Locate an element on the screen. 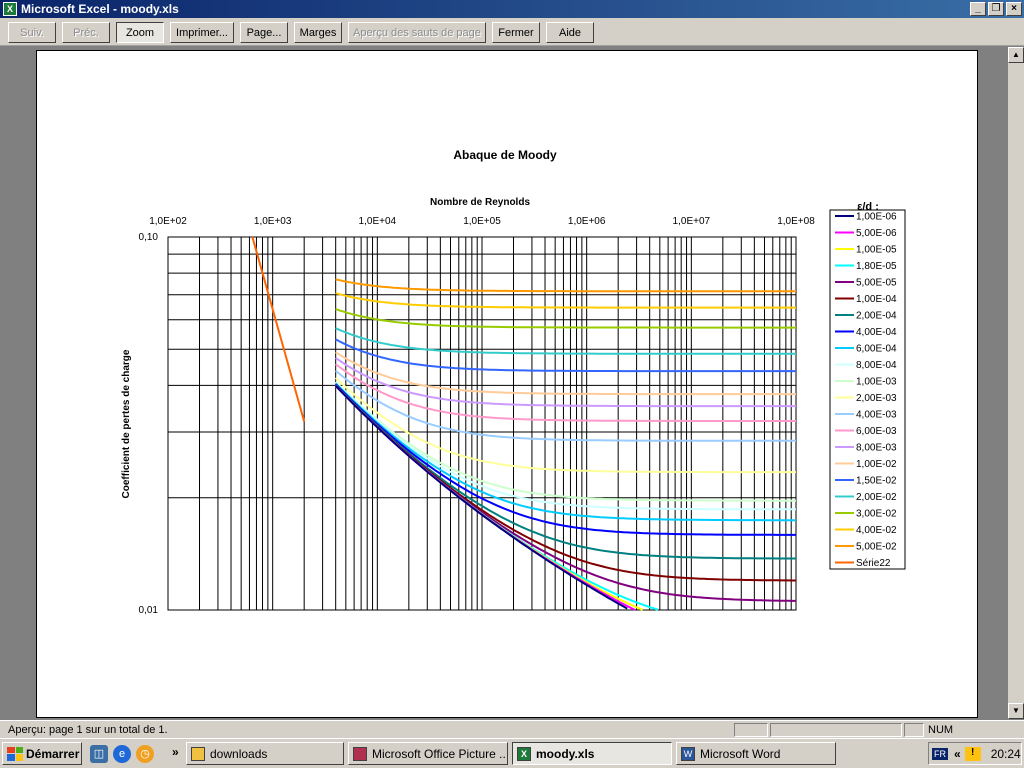 This screenshot has height=768, width=1024. x-tick-label: 1,0E+07 is located at coordinates (692, 221).